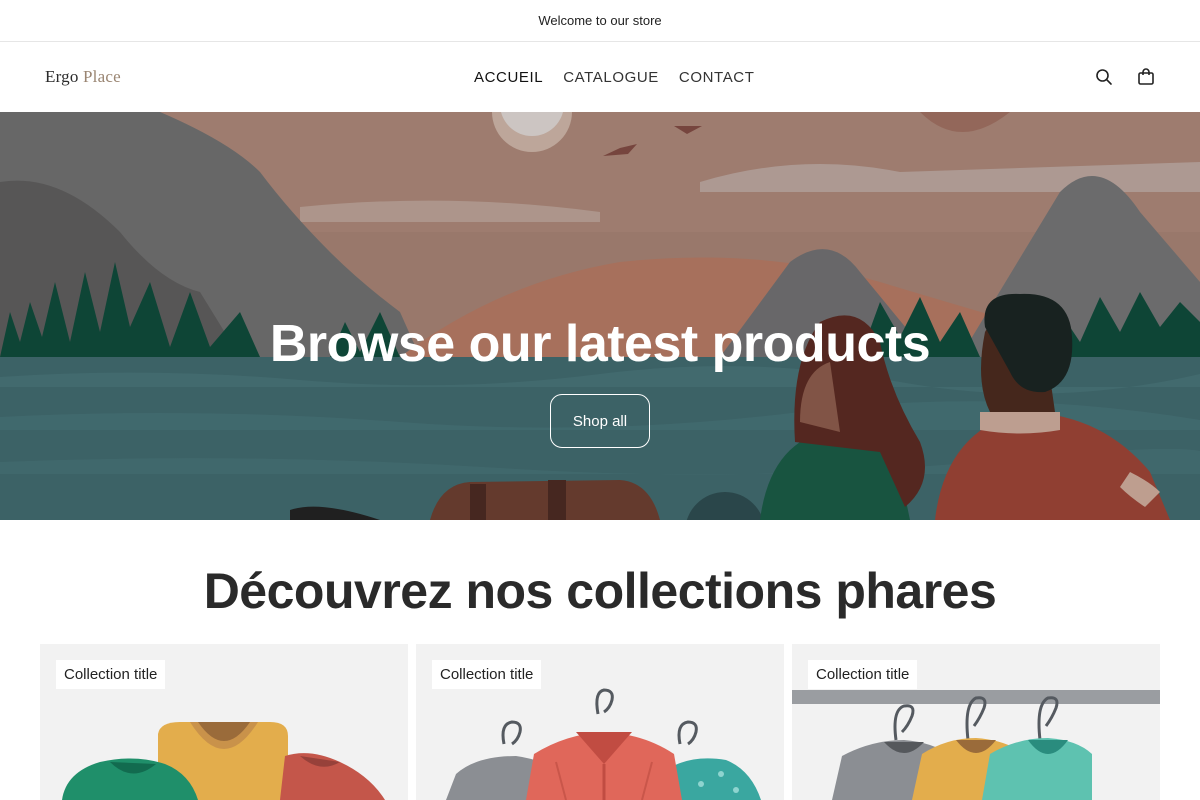  I want to click on nav-accueil: ACCUEIL, so click(508, 77).